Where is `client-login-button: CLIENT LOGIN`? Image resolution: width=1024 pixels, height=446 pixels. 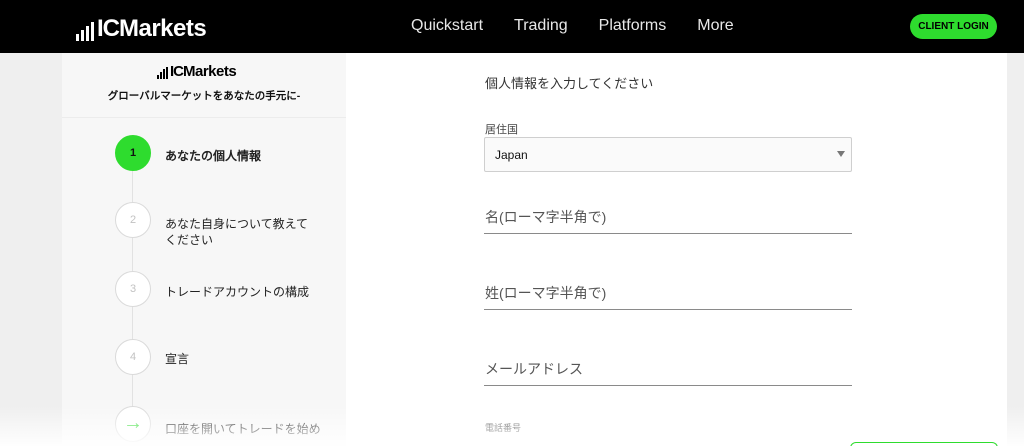 client-login-button: CLIENT LOGIN is located at coordinates (953, 26).